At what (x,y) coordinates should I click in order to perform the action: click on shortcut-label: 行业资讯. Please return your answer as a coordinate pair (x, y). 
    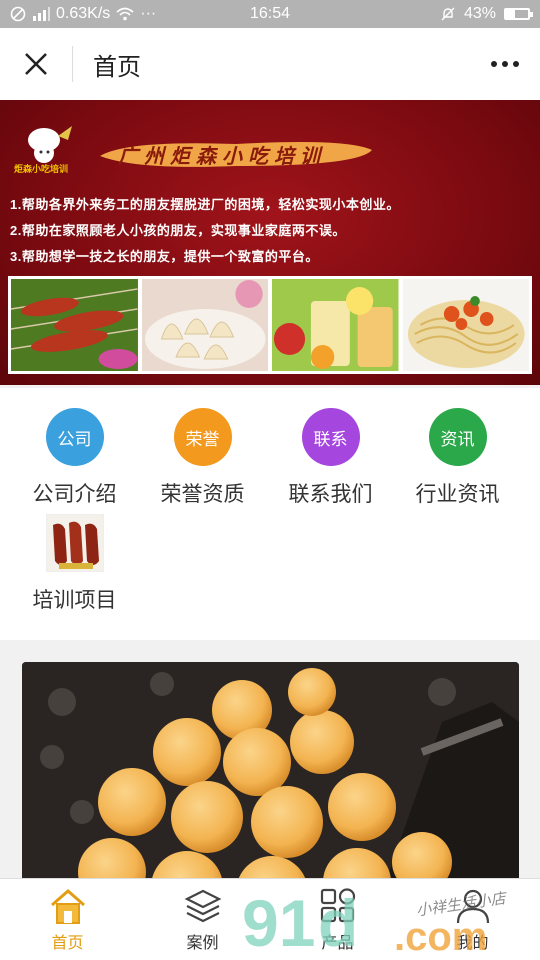
    Looking at the image, I should click on (457, 494).